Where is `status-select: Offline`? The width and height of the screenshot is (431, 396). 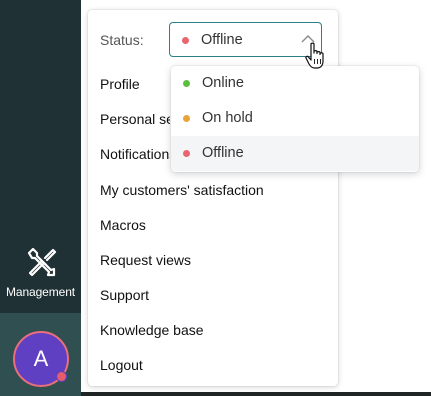 status-select: Offline is located at coordinates (245, 39).